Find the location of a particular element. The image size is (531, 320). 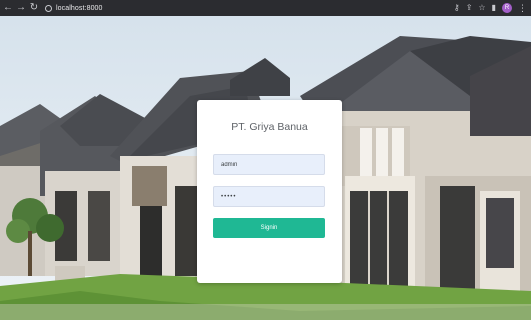

address-bar: localhost:8000 is located at coordinates (74, 8).